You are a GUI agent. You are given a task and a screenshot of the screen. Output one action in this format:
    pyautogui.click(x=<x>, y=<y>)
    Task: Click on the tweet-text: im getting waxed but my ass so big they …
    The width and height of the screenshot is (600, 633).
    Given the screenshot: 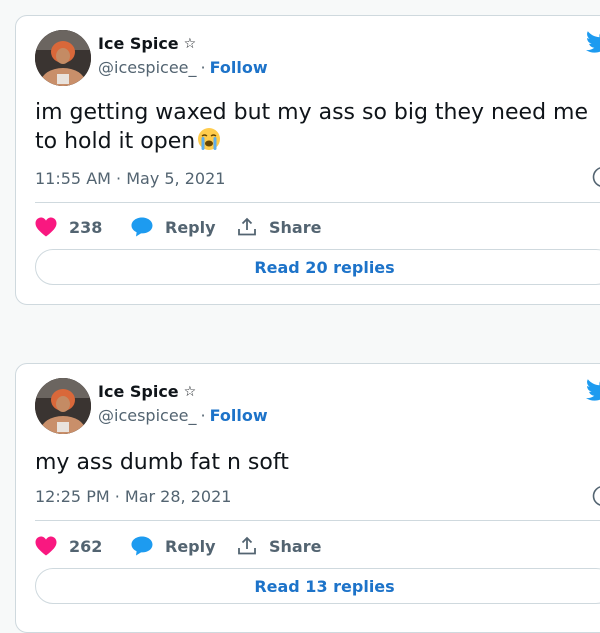 What is the action you would take?
    pyautogui.click(x=317, y=127)
    